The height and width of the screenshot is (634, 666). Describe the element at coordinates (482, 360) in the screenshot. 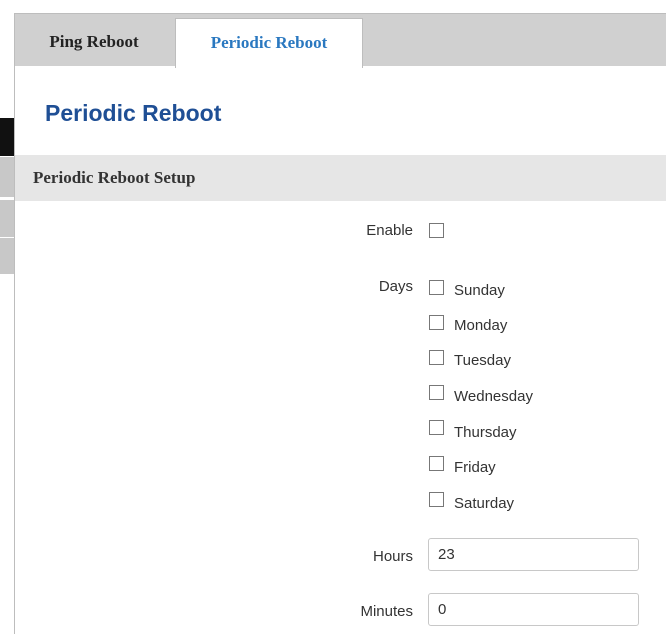

I see `tuesday-label: Tuesday` at that location.